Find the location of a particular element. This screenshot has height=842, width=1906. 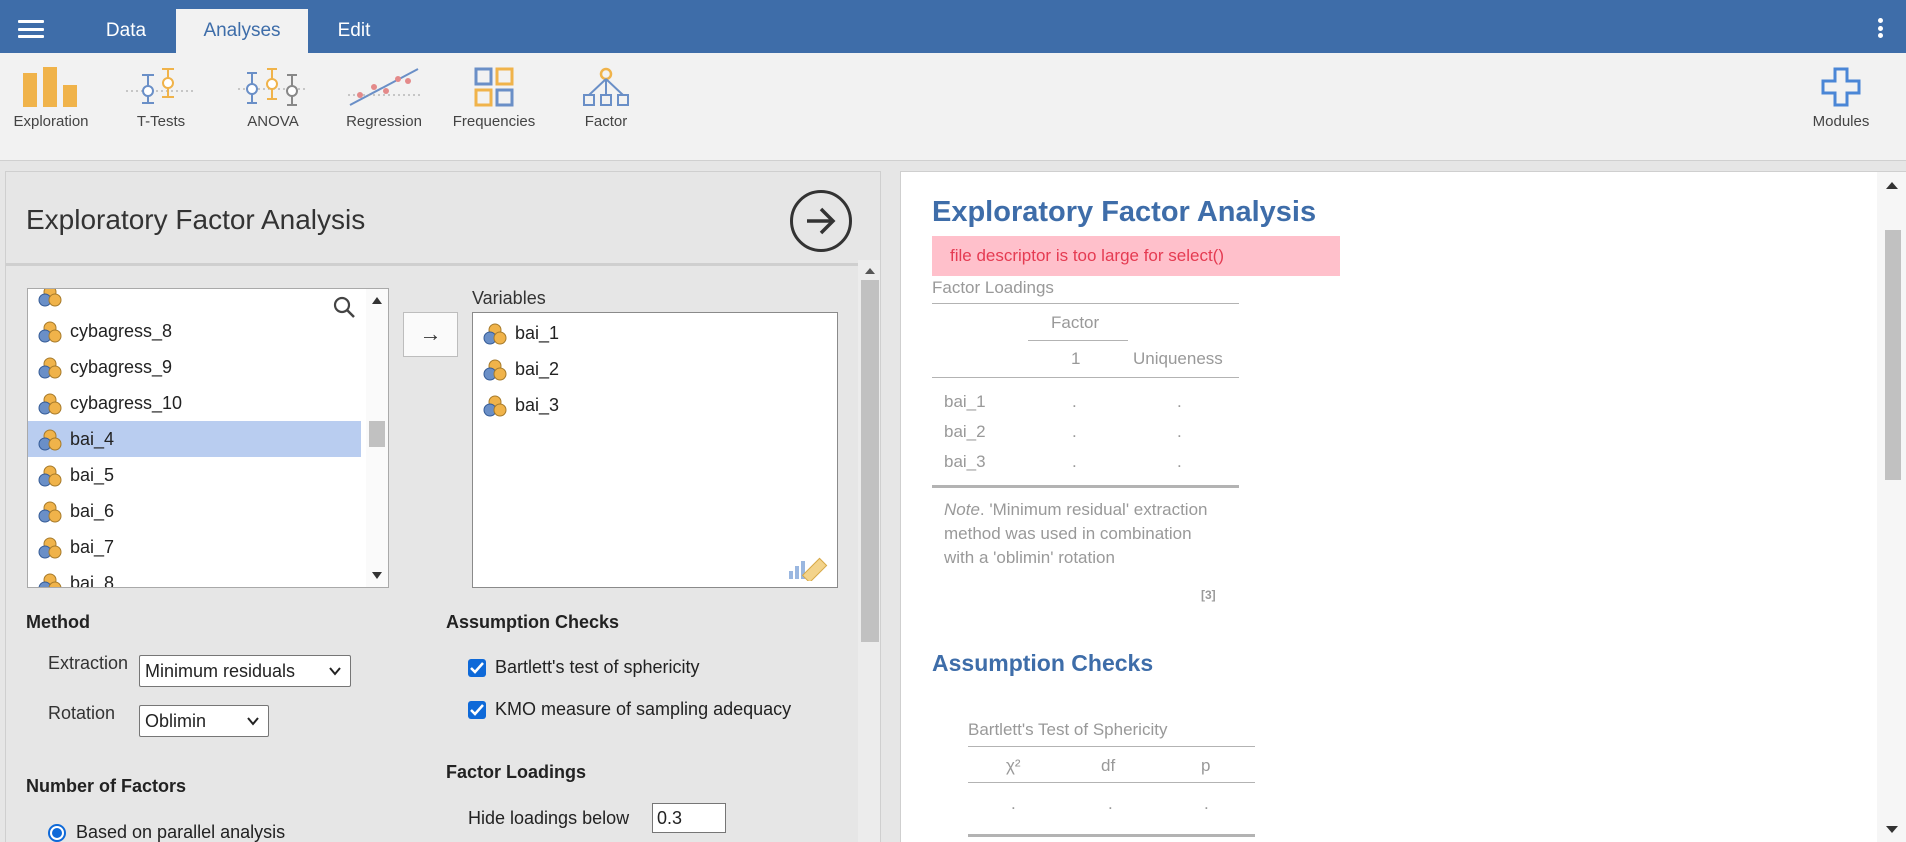

rotation-select: Oblimin is located at coordinates (204, 721).